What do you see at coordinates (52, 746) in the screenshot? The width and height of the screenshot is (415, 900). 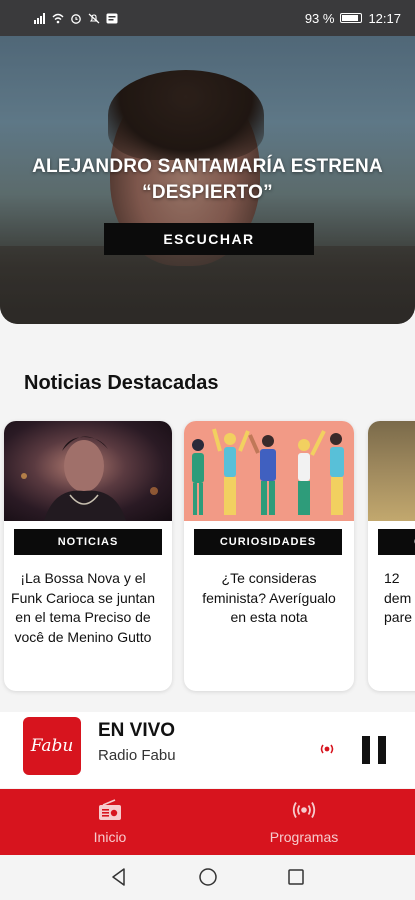 I see `station-logo: Fabu` at bounding box center [52, 746].